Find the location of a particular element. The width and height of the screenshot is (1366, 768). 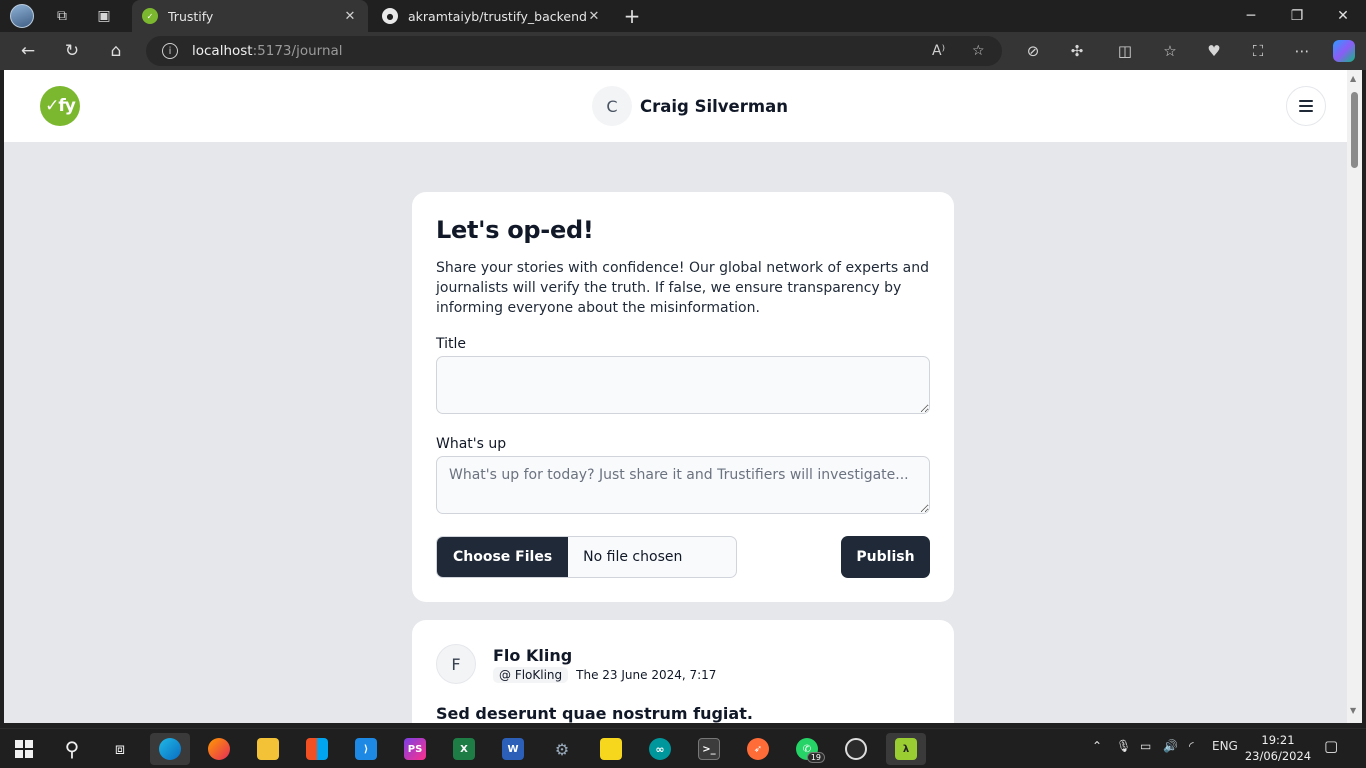

split-screen-icon: ◫ is located at coordinates (1125, 51).